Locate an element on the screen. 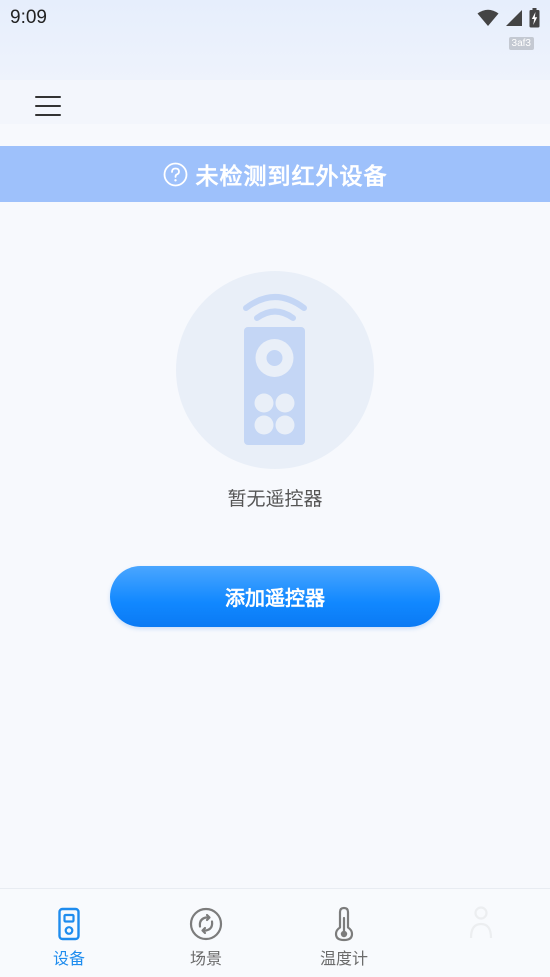 The width and height of the screenshot is (550, 977). device-icon is located at coordinates (69, 924).